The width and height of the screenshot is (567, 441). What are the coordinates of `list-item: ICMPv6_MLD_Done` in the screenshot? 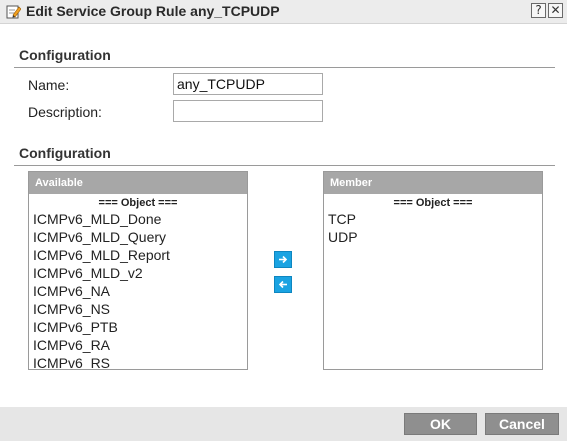 It's located at (138, 219).